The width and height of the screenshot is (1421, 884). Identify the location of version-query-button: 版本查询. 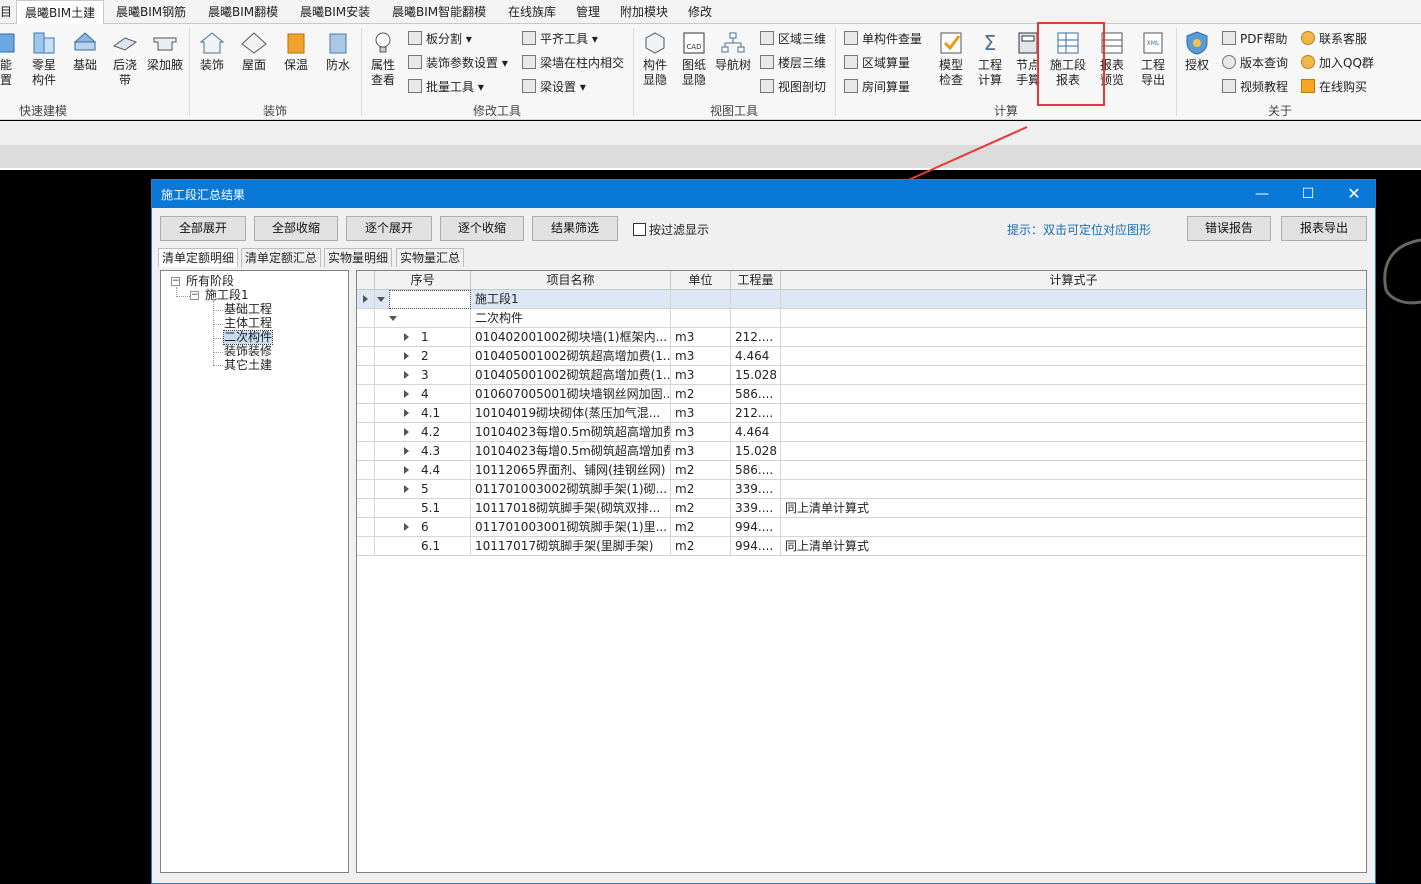
(1255, 63).